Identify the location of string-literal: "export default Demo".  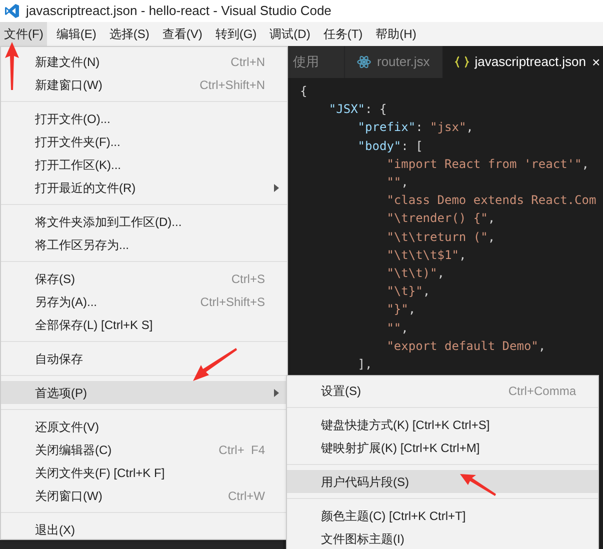
(462, 345).